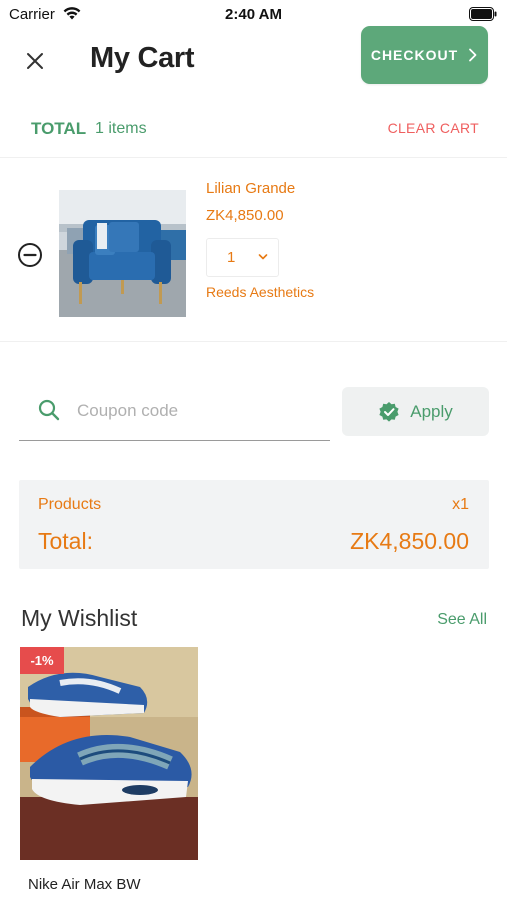 Image resolution: width=507 pixels, height=900 pixels. I want to click on status-bar: Carrier 2:40 AM, so click(253, 14).